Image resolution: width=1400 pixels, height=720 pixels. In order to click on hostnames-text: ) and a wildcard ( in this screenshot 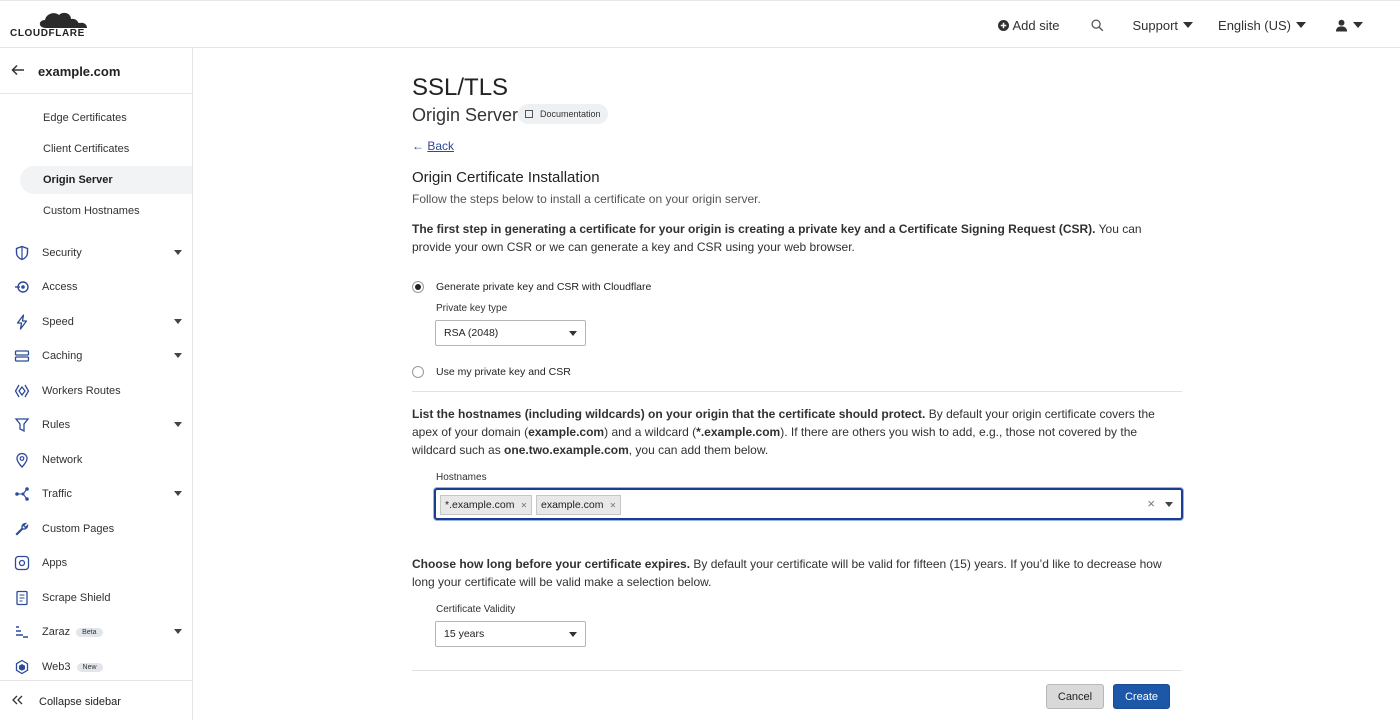, I will do `click(650, 432)`.